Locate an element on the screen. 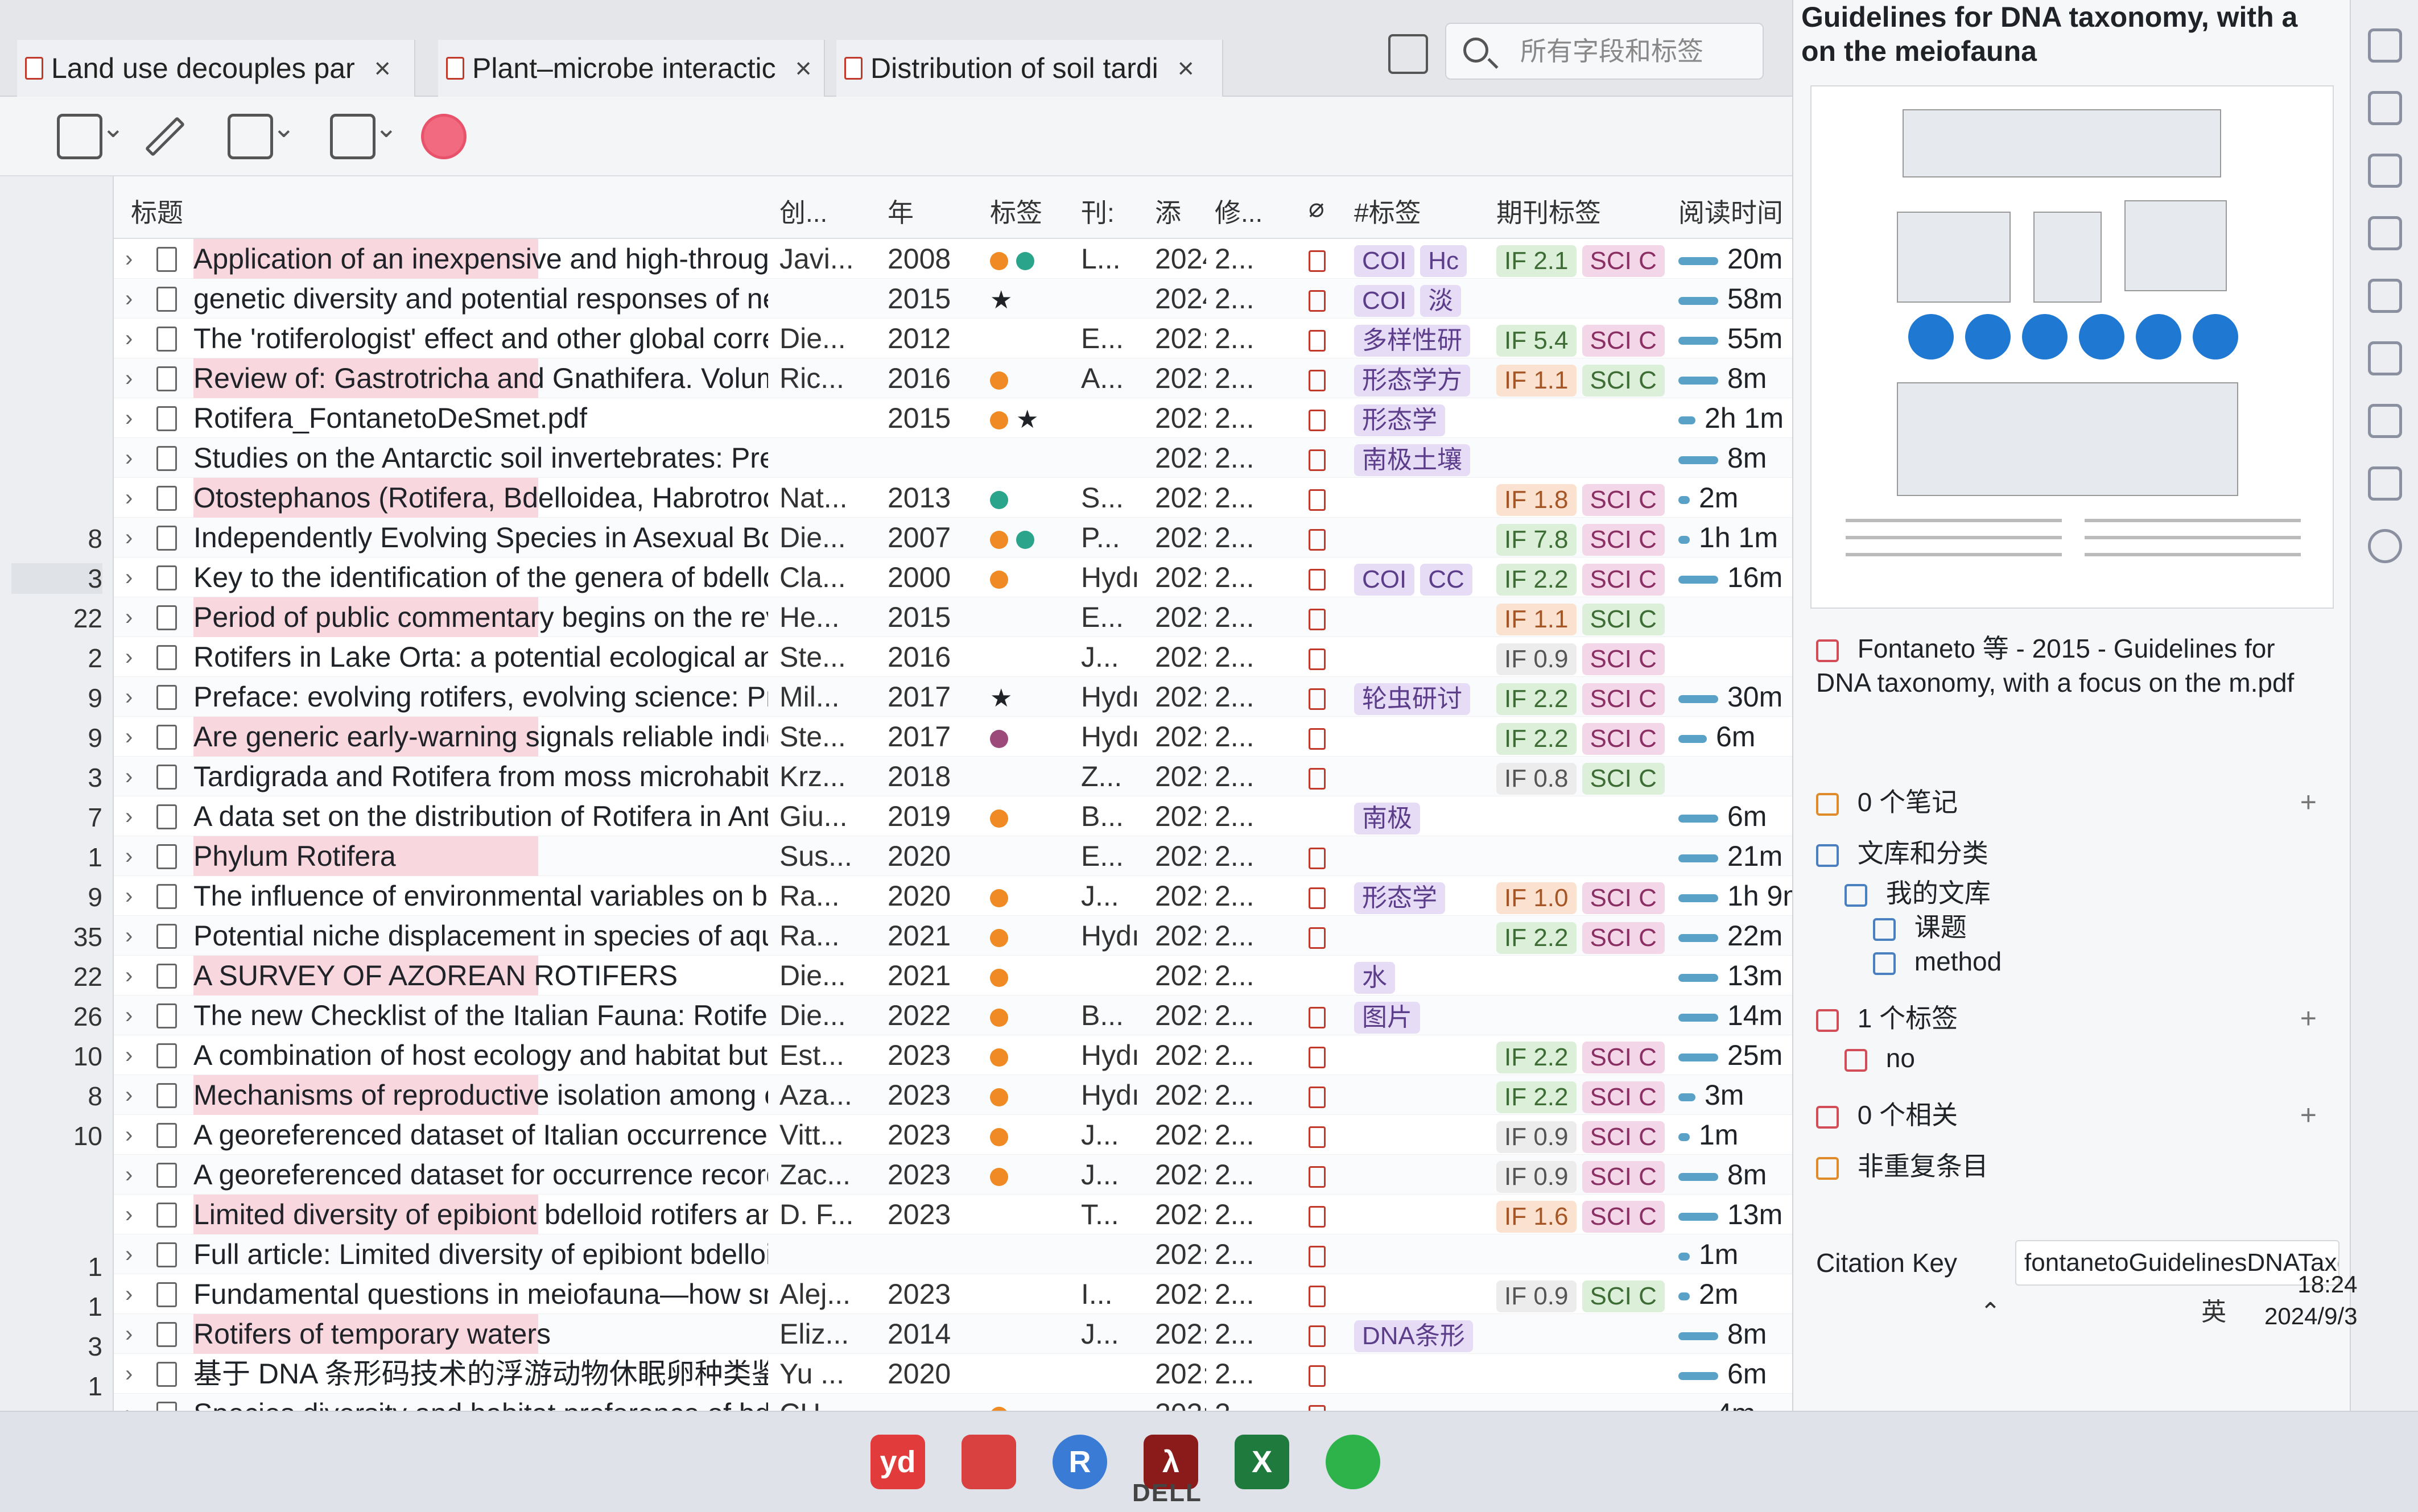 This screenshot has height=1512, width=2418. libraries-section: 文库和分类 is located at coordinates (2078, 853).